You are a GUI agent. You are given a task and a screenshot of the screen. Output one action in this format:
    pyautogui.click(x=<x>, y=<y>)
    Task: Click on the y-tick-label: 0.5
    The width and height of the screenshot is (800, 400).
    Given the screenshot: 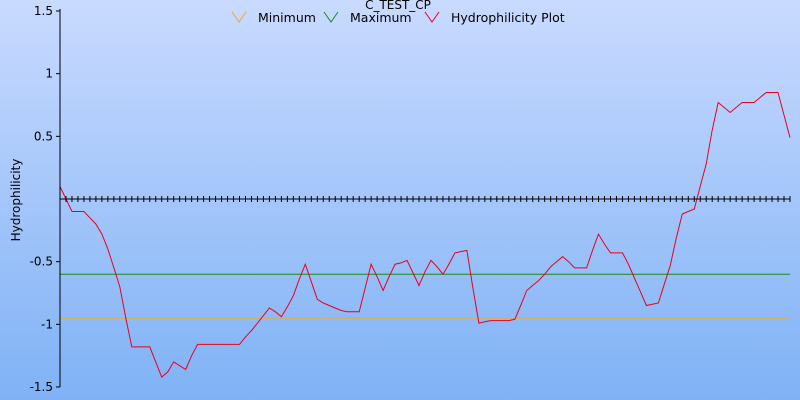 What is the action you would take?
    pyautogui.click(x=43, y=136)
    